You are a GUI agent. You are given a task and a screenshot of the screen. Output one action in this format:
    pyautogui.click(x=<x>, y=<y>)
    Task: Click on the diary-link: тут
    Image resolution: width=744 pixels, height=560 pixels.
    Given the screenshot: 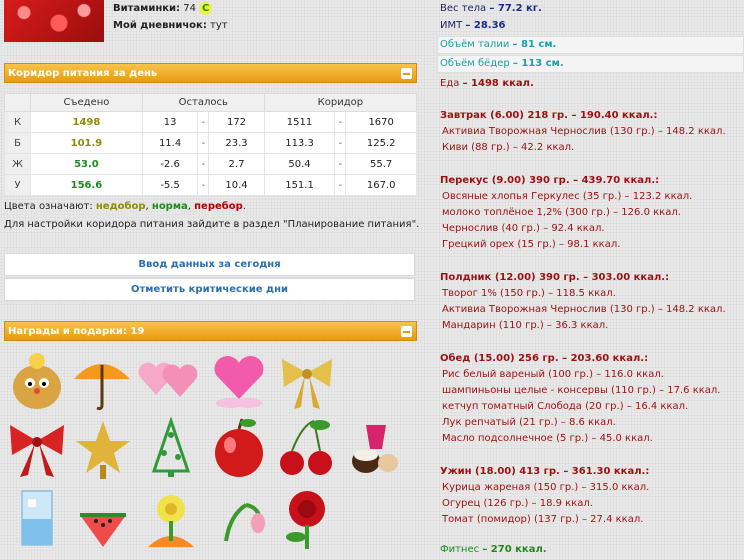 What is the action you would take?
    pyautogui.click(x=219, y=25)
    